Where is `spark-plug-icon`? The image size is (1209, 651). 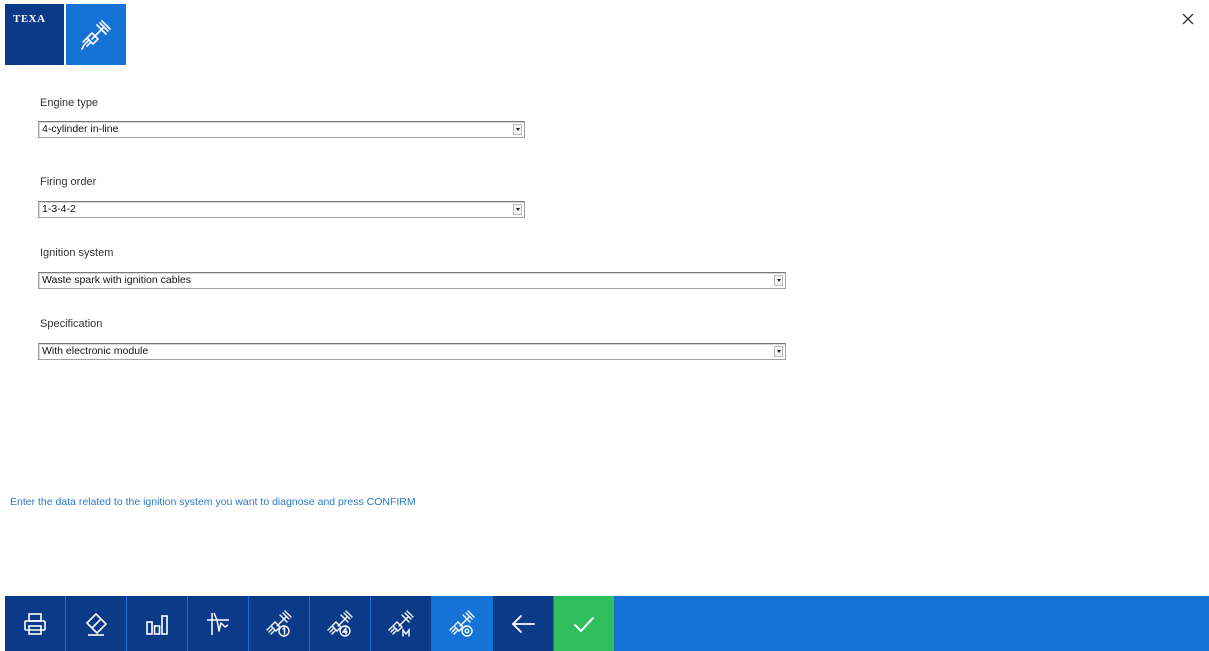
spark-plug-icon is located at coordinates (96, 34).